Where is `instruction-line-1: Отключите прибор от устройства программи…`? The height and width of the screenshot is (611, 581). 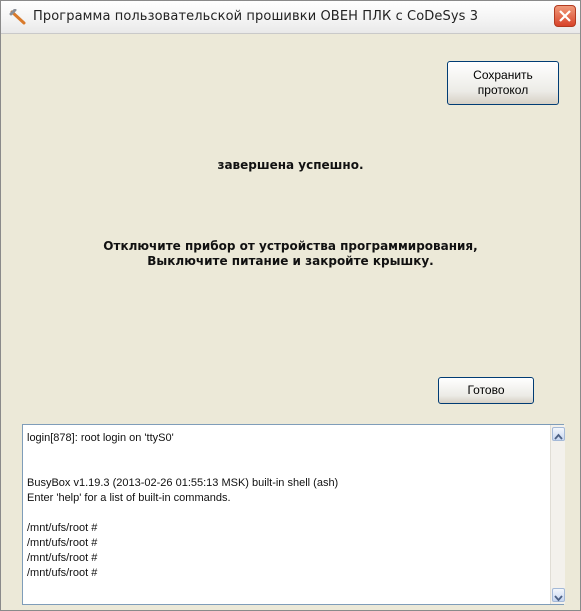
instruction-line-1: Отключите прибор от устройства программи… is located at coordinates (290, 246).